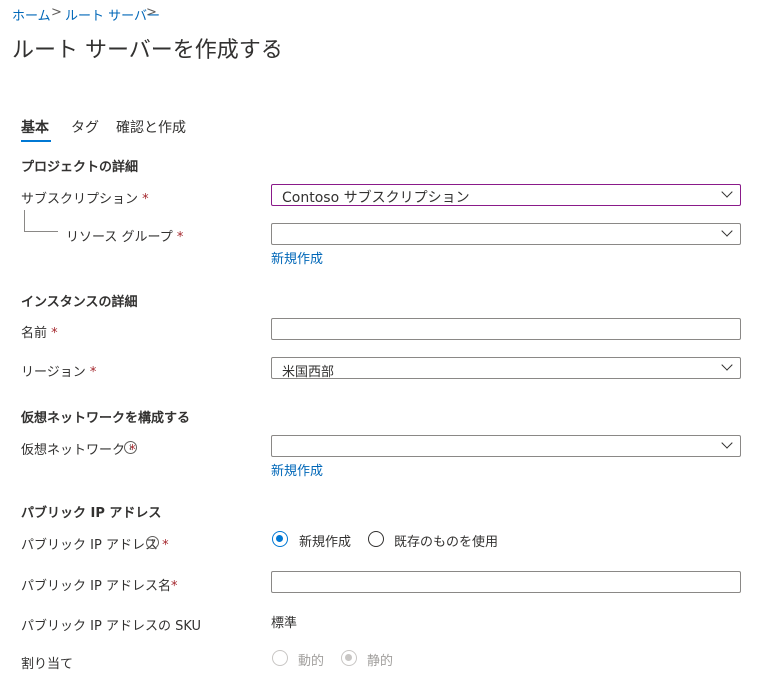 The width and height of the screenshot is (757, 690). Describe the element at coordinates (280, 658) in the screenshot. I see `radio-dynamic` at that location.